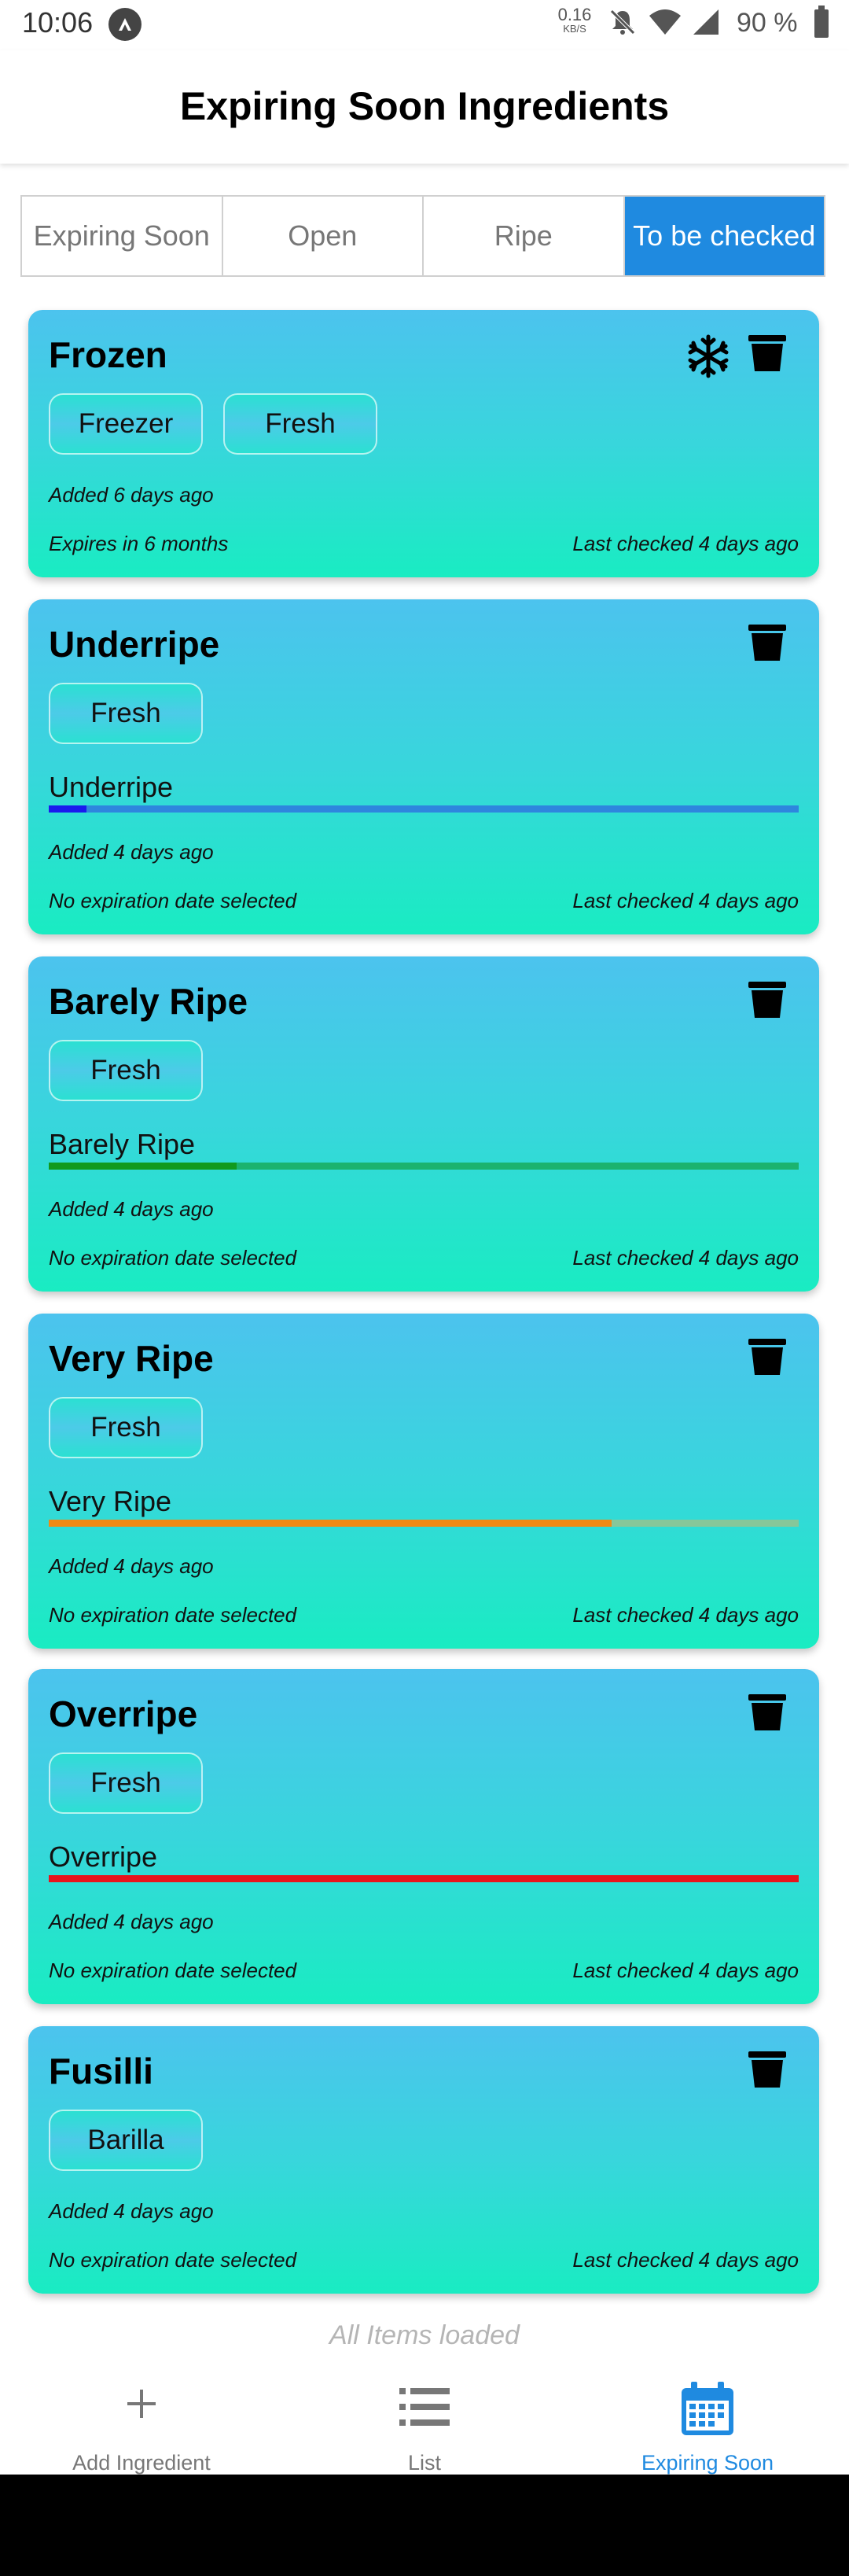  What do you see at coordinates (148, 1001) in the screenshot?
I see `ingredient-name: Barely Ripe` at bounding box center [148, 1001].